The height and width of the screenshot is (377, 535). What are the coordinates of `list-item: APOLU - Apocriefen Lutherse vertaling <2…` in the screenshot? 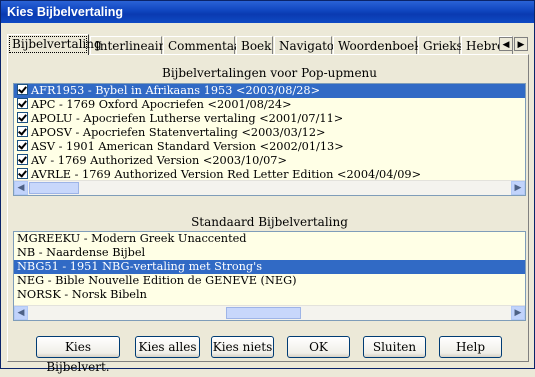 It's located at (269, 119).